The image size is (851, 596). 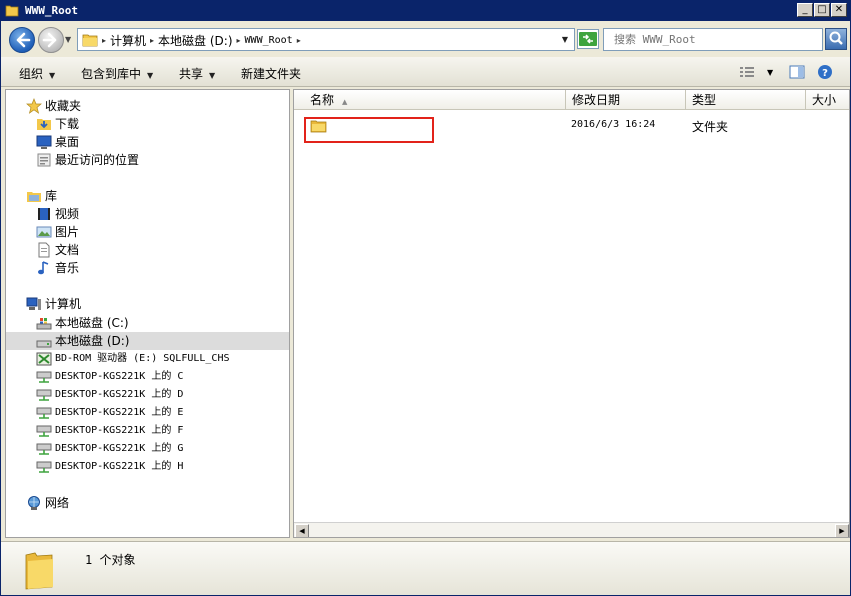 What do you see at coordinates (67, 142) in the screenshot?
I see `nav-item-label: 桌面` at bounding box center [67, 142].